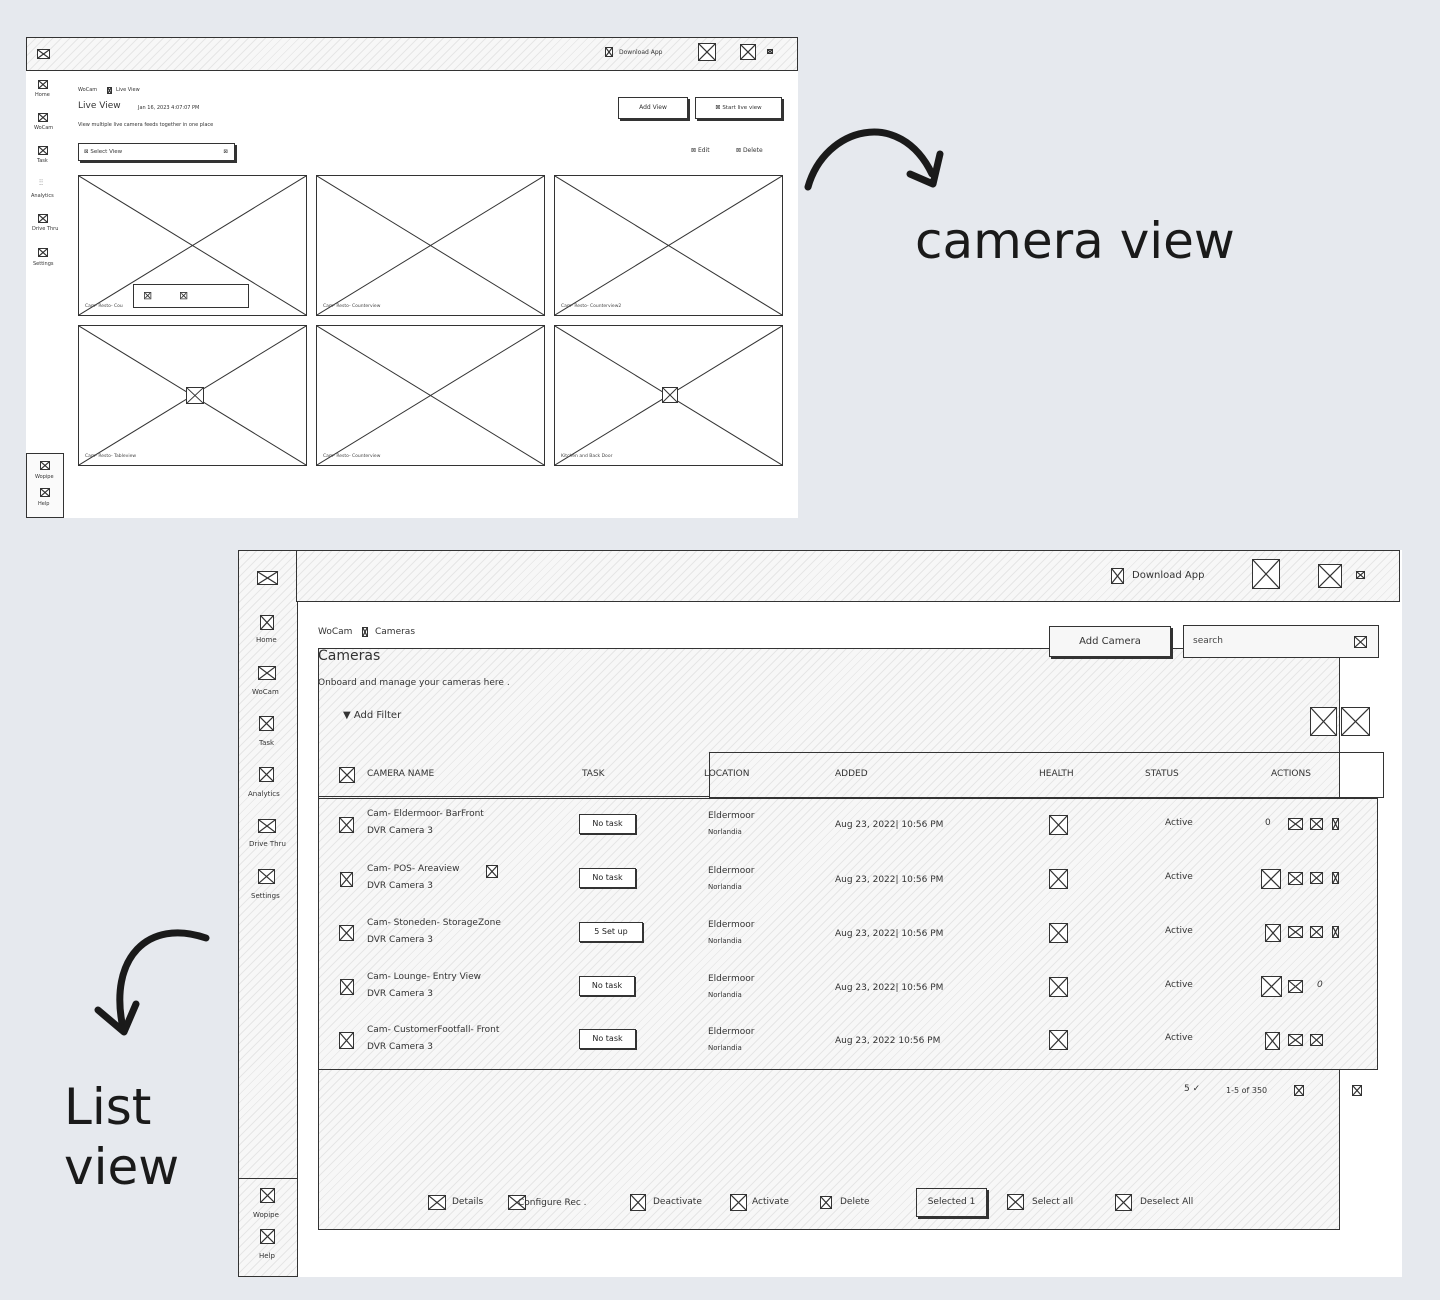 The height and width of the screenshot is (1300, 1440). What do you see at coordinates (265, 896) in the screenshot?
I see `sidebar-item-settings: Settings` at bounding box center [265, 896].